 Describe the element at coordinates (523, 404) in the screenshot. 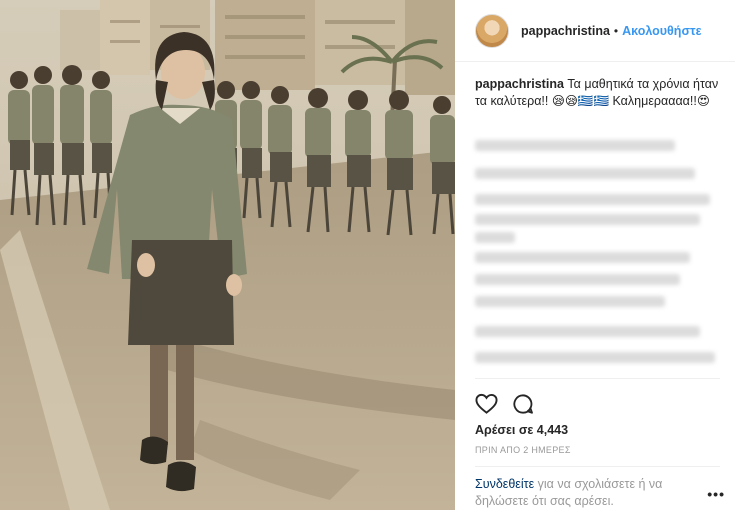

I see `comment-icon` at that location.